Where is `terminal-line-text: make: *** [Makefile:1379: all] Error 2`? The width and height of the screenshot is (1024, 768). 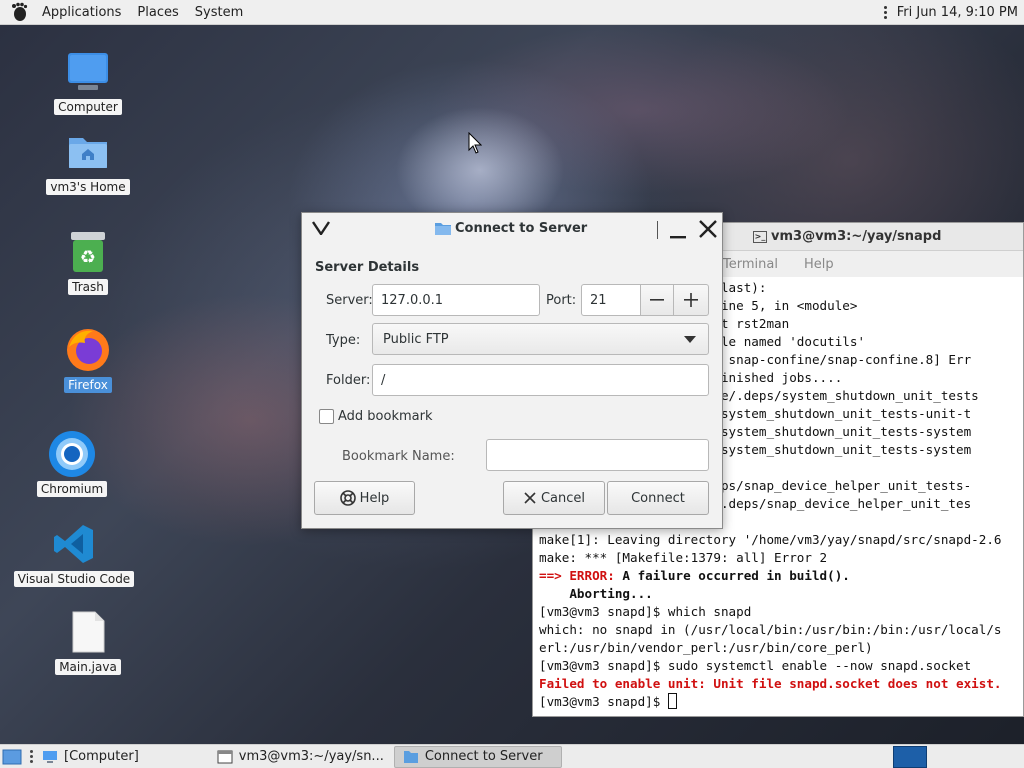
terminal-line-text: make: *** [Makefile:1379: all] Error 2 is located at coordinates (683, 557).